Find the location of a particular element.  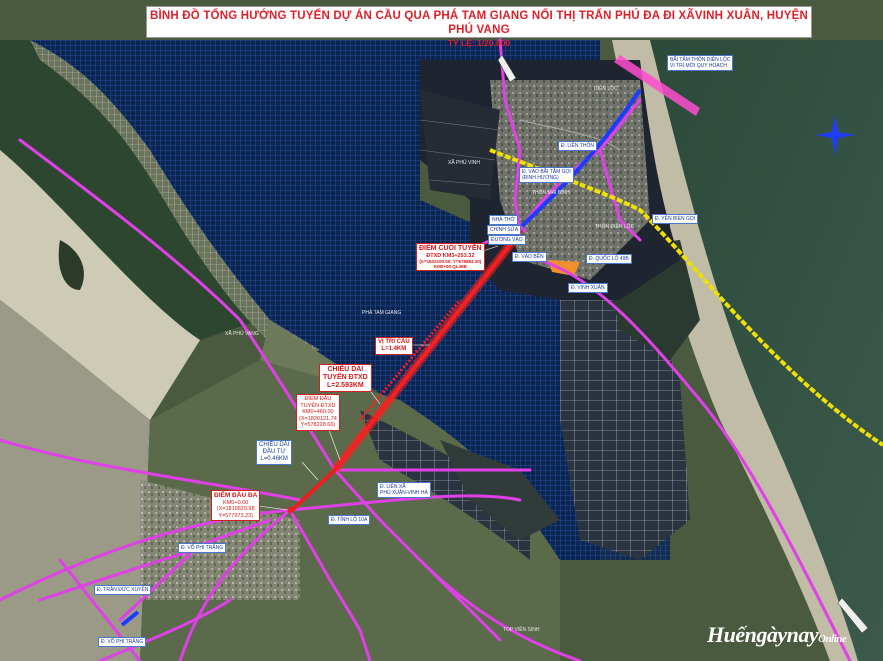

label-tran-duc-xuyen: Đ. TRẦN ĐỨC XUYÊN is located at coordinates (123, 590).